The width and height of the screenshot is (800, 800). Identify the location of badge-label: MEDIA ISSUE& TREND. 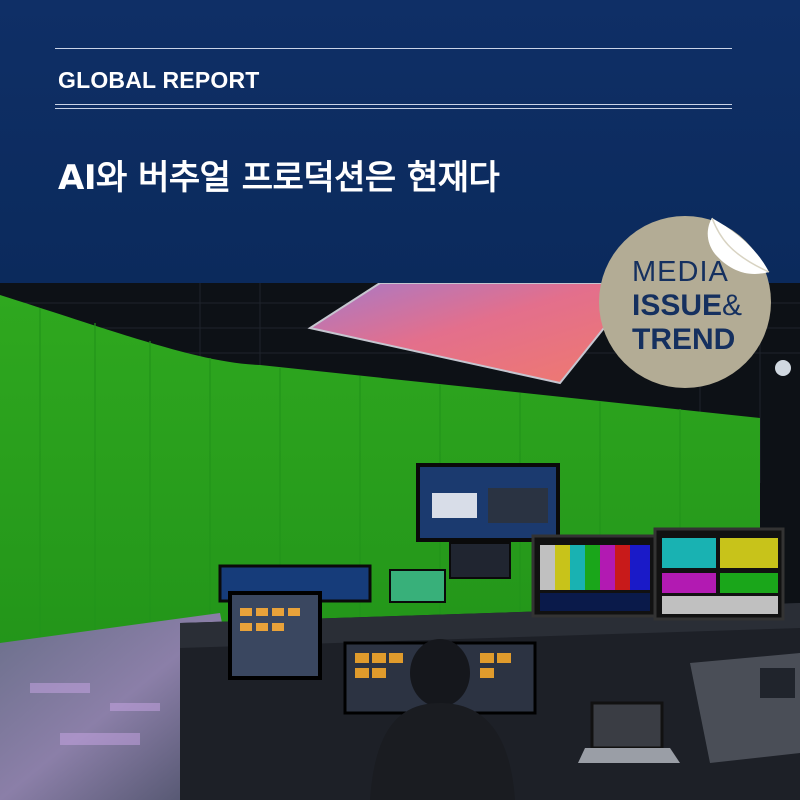
(702, 306).